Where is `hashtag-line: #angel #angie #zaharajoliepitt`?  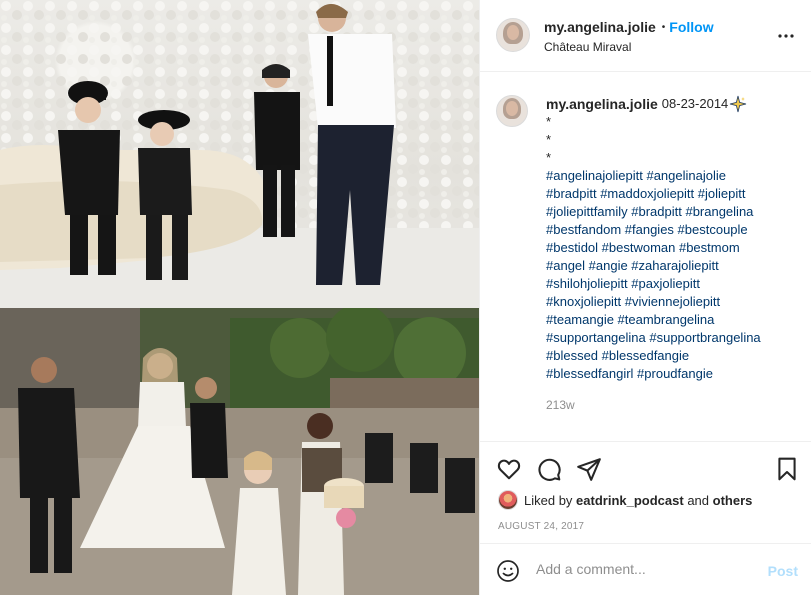
hashtag-line: #angel #angie #zaharajoliepitt is located at coordinates (671, 266).